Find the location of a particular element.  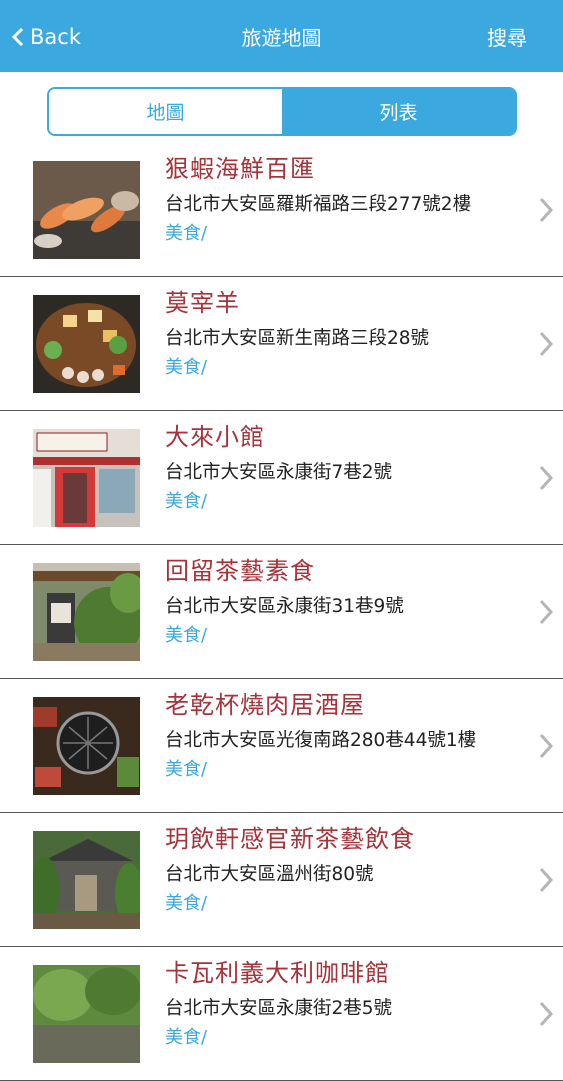

page-title: 旅遊地圖 is located at coordinates (281, 38).